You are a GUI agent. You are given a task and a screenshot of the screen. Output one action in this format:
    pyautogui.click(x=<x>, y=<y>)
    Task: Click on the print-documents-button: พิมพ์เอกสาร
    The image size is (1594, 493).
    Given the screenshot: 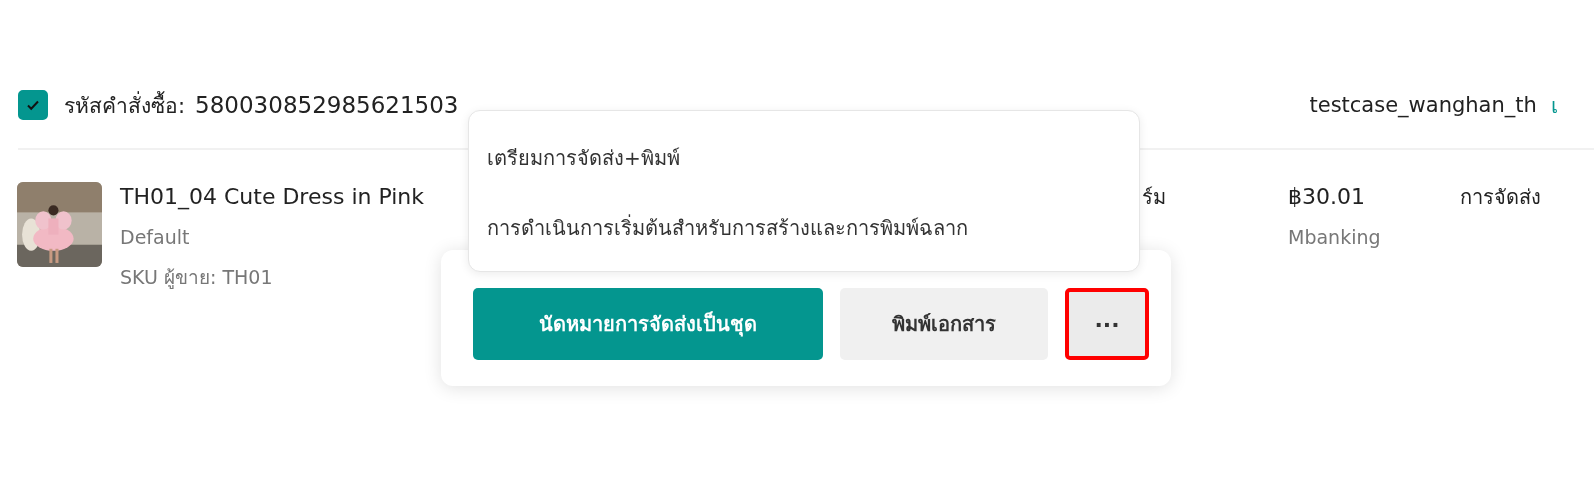 What is the action you would take?
    pyautogui.click(x=944, y=324)
    